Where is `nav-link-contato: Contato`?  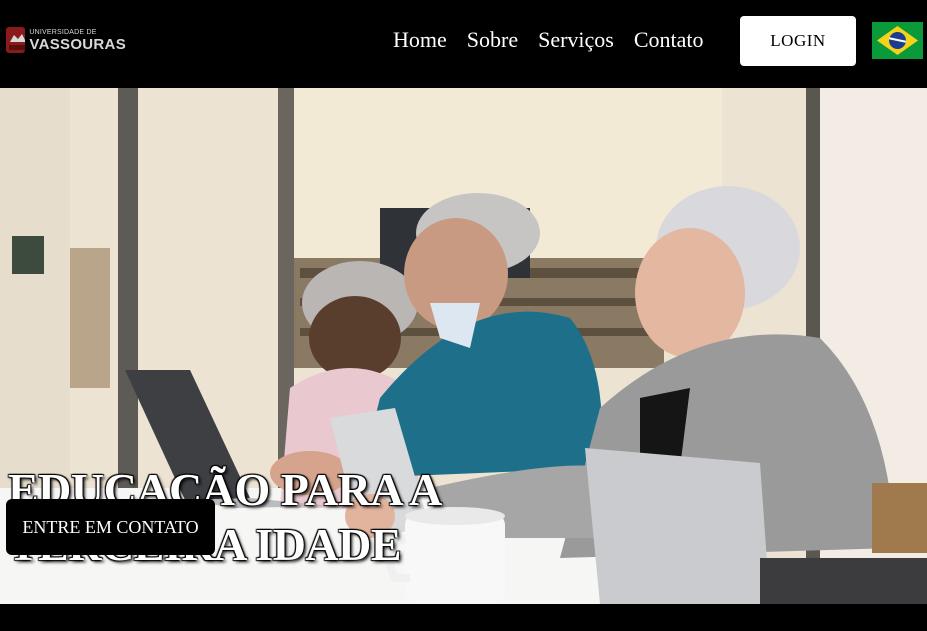
nav-link-contato: Contato is located at coordinates (669, 40).